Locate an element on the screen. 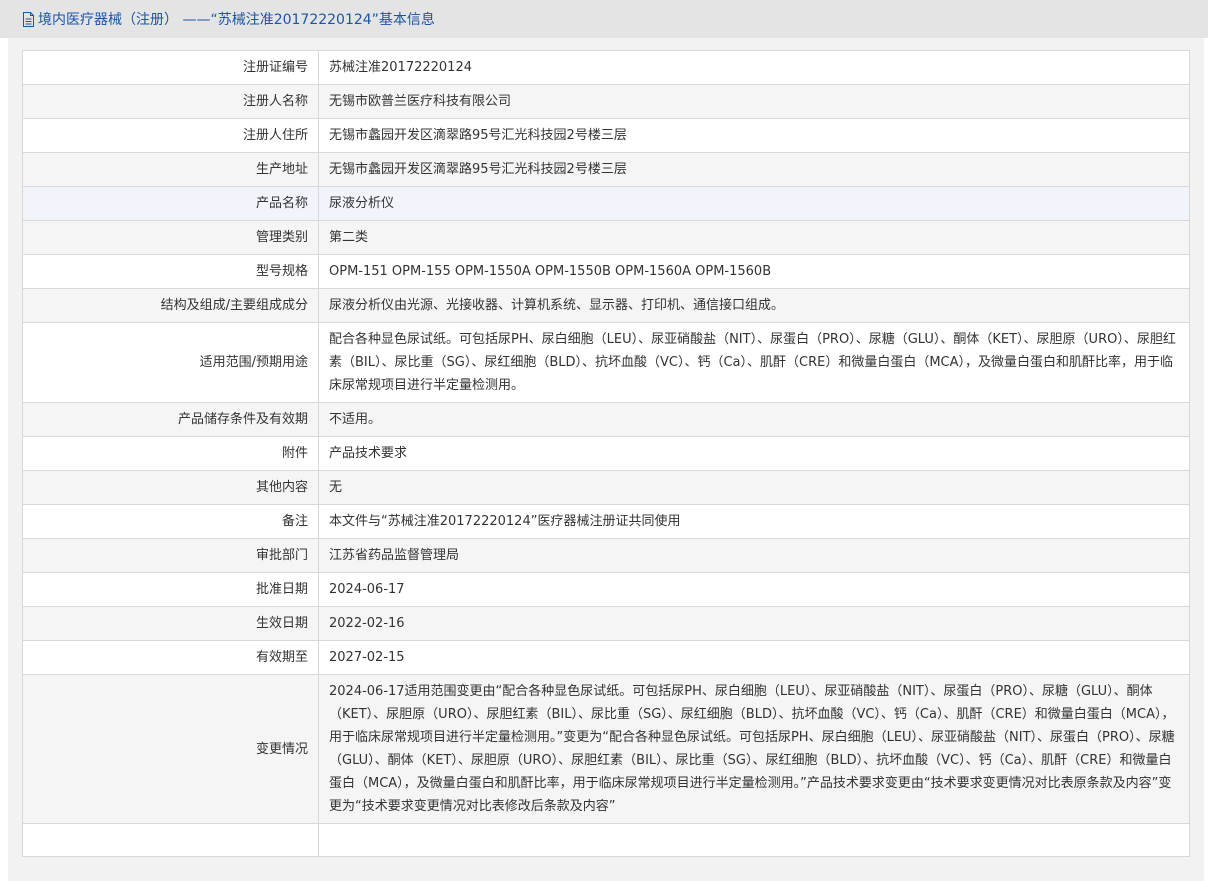  table-row: 产品名称 尿液分析仪 is located at coordinates (606, 203).